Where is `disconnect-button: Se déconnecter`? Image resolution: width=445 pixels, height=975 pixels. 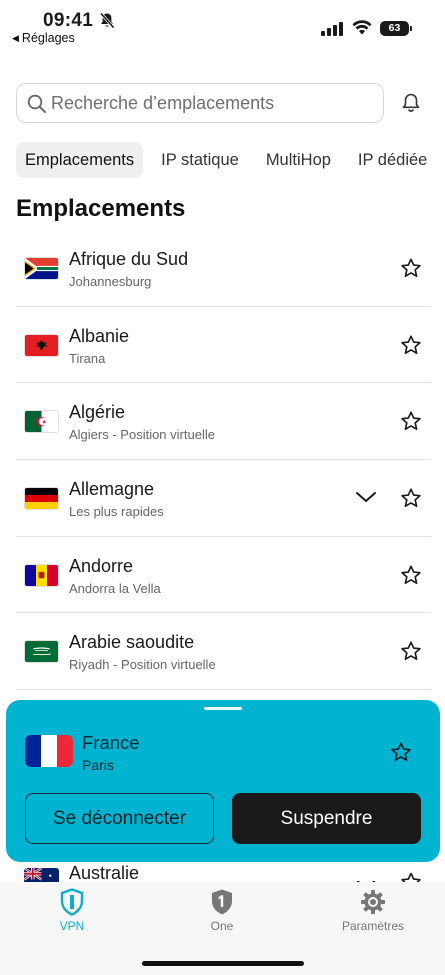 disconnect-button: Se déconnecter is located at coordinates (119, 818).